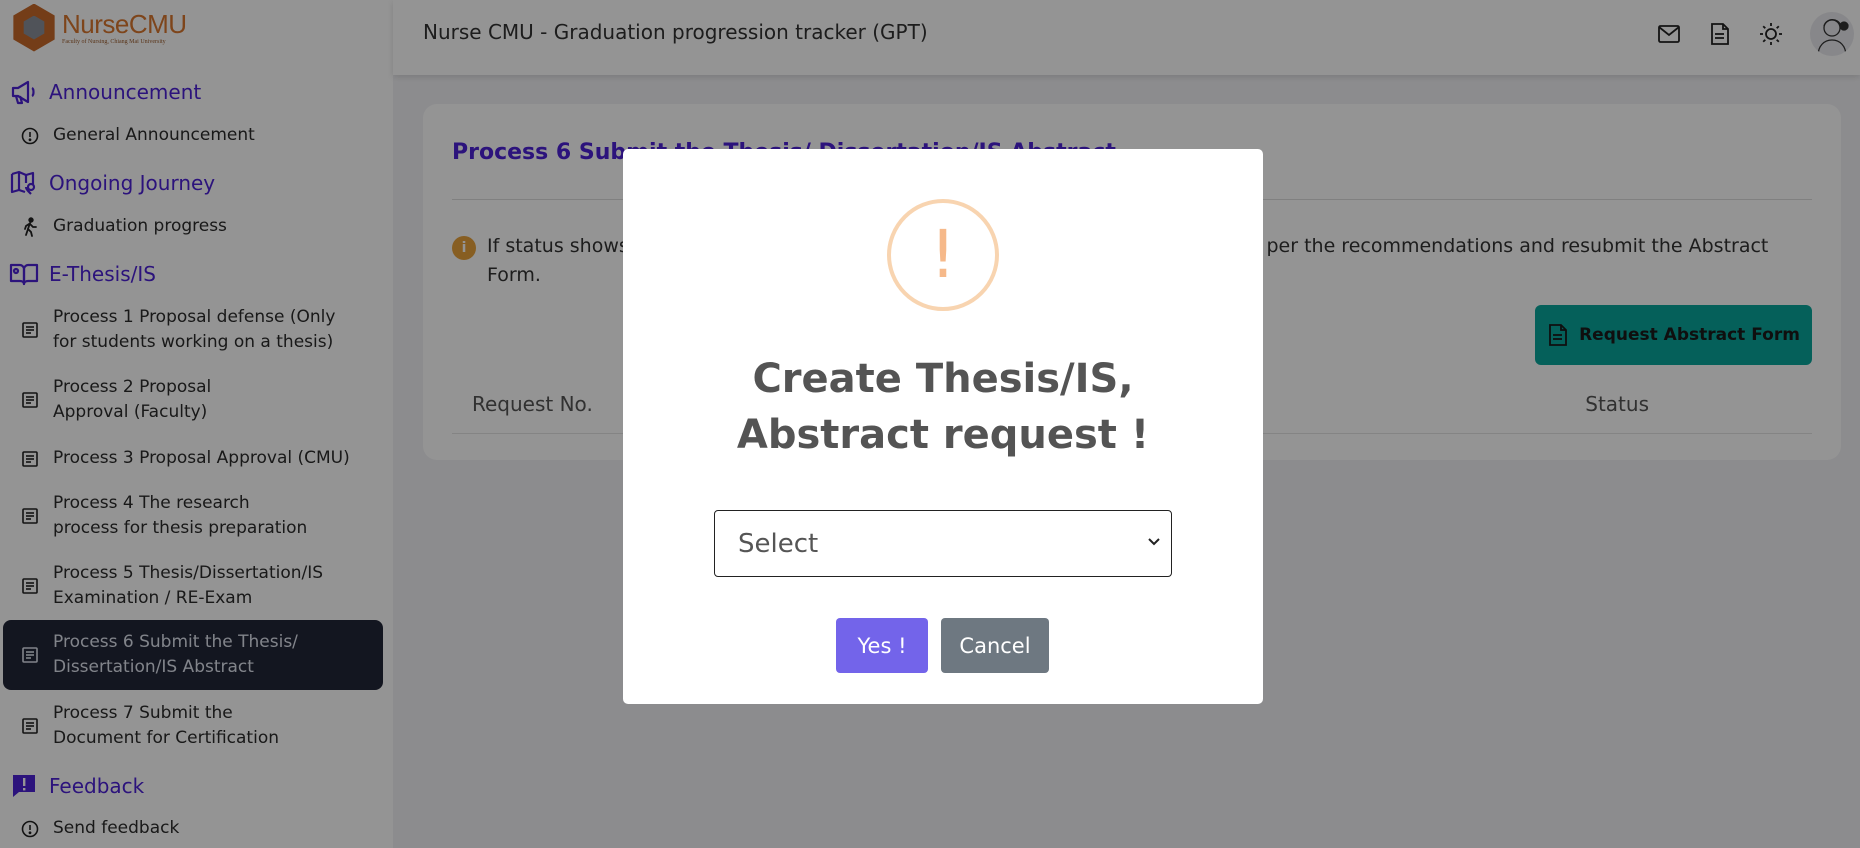 The height and width of the screenshot is (848, 1860). Describe the element at coordinates (778, 543) in the screenshot. I see `select-value: Select` at that location.